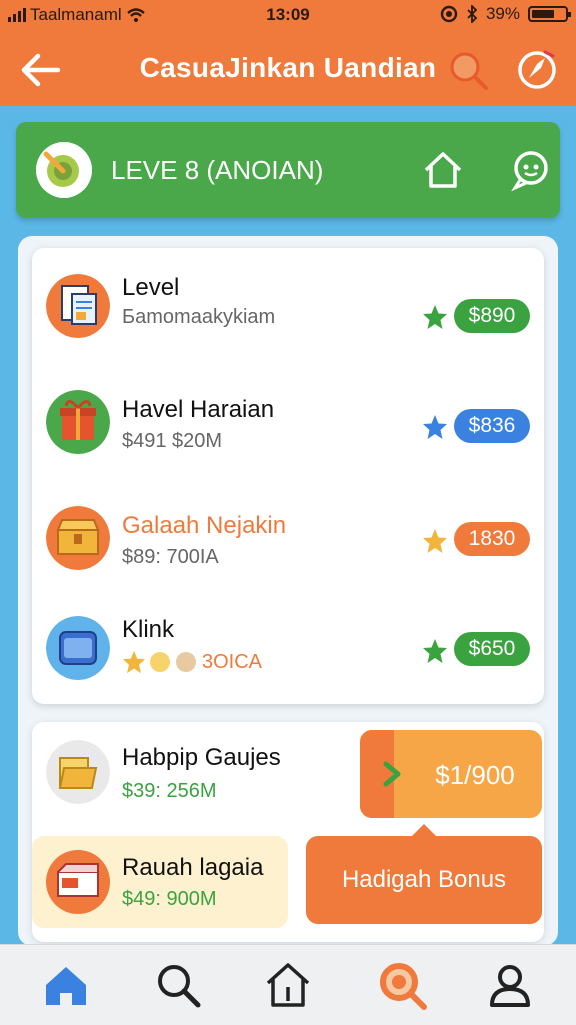 The width and height of the screenshot is (576, 1025). Describe the element at coordinates (392, 774) in the screenshot. I see `chevron-right-icon` at that location.